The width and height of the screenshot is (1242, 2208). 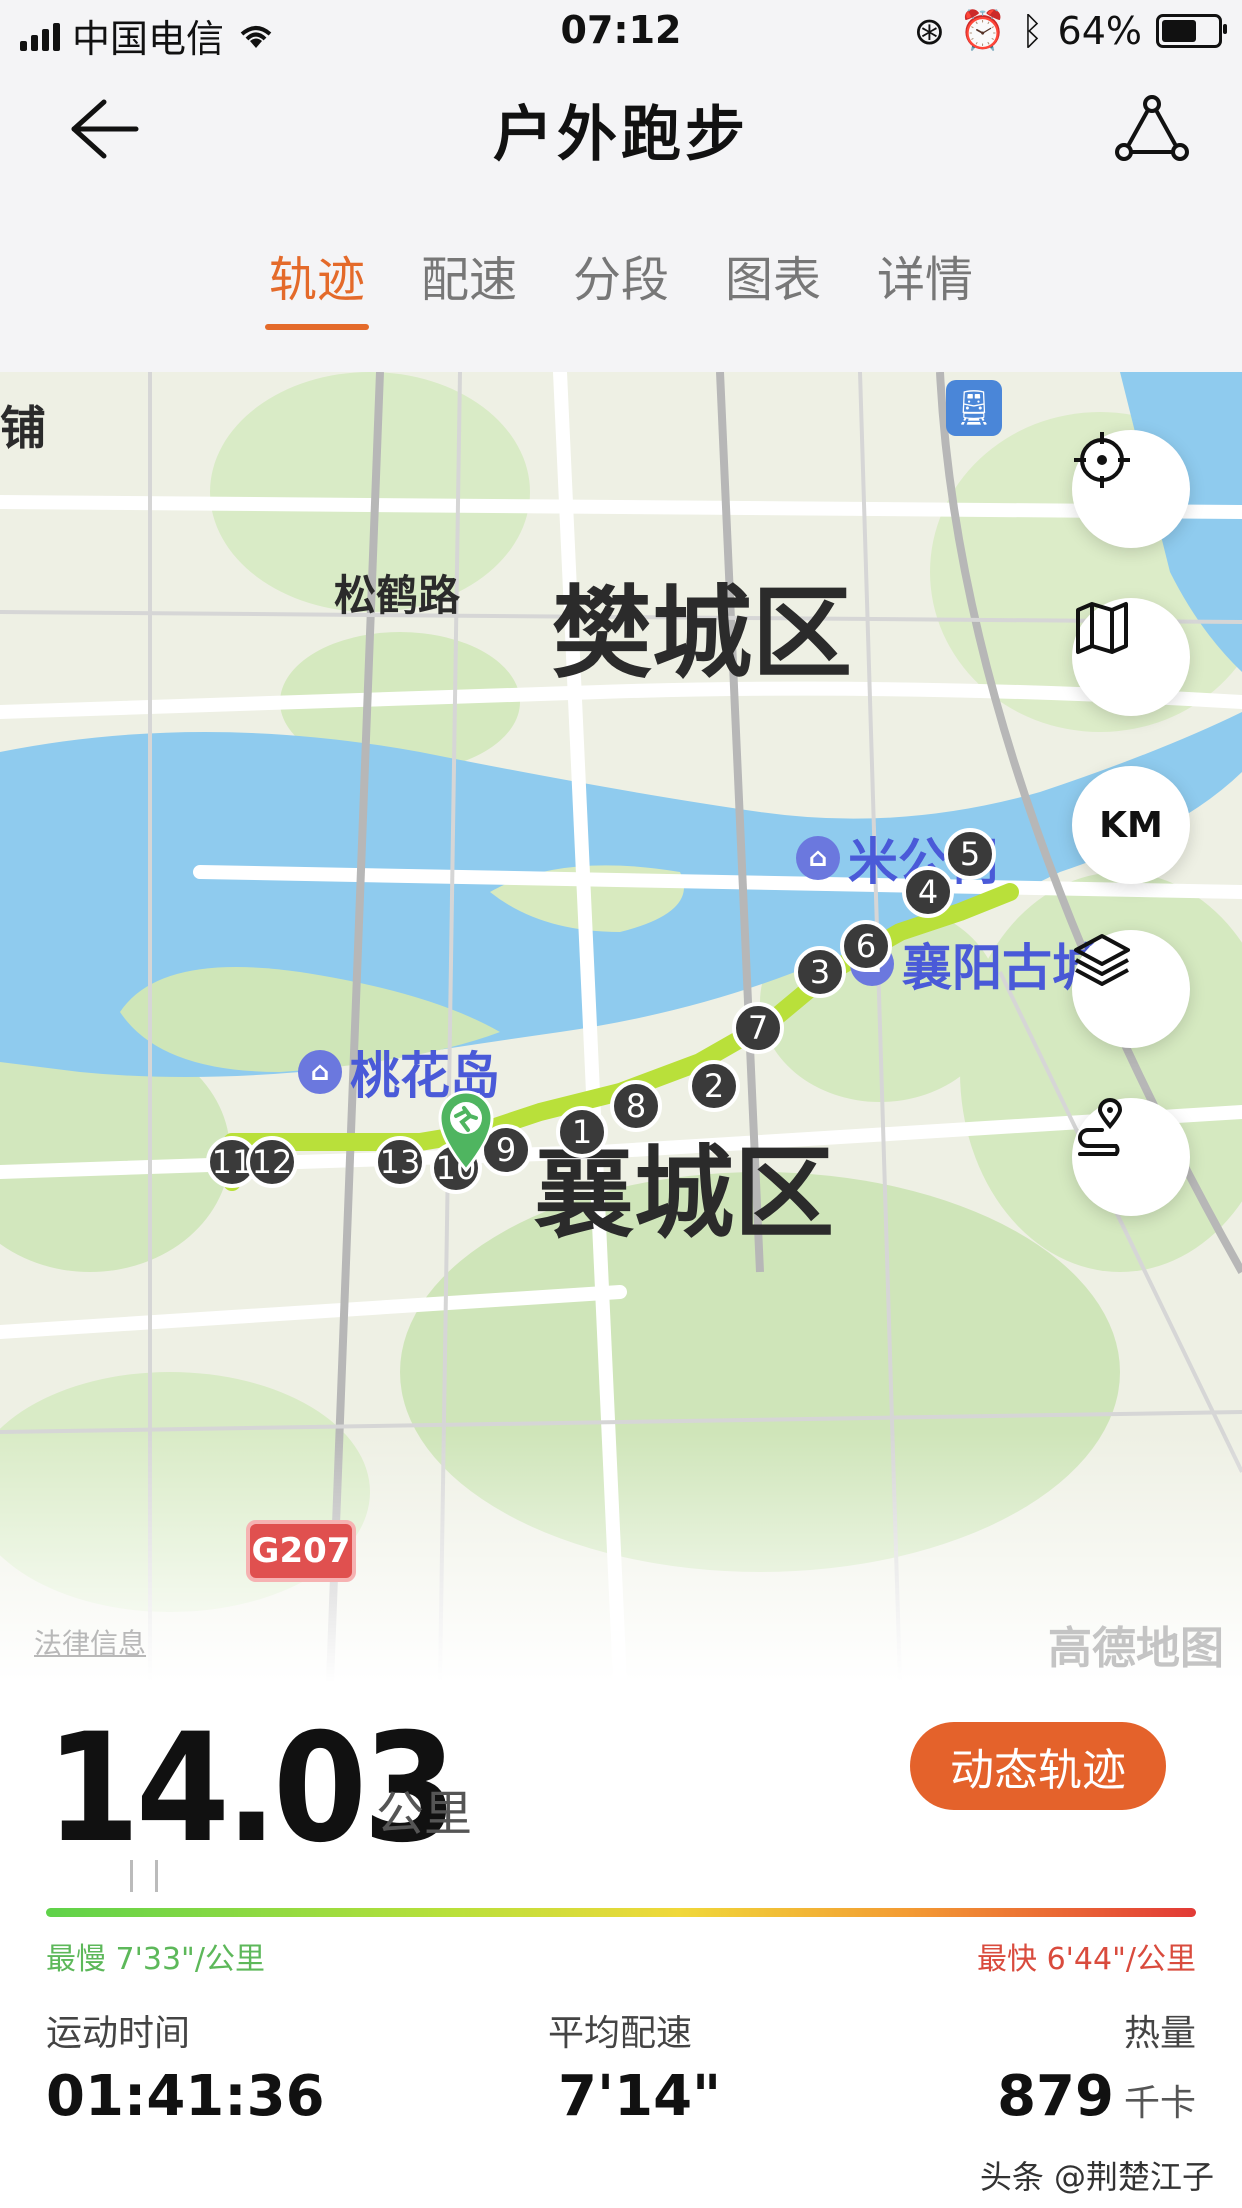 I want to click on credit-watermark: 头条 @荆楚江子, so click(x=1096, y=2177).